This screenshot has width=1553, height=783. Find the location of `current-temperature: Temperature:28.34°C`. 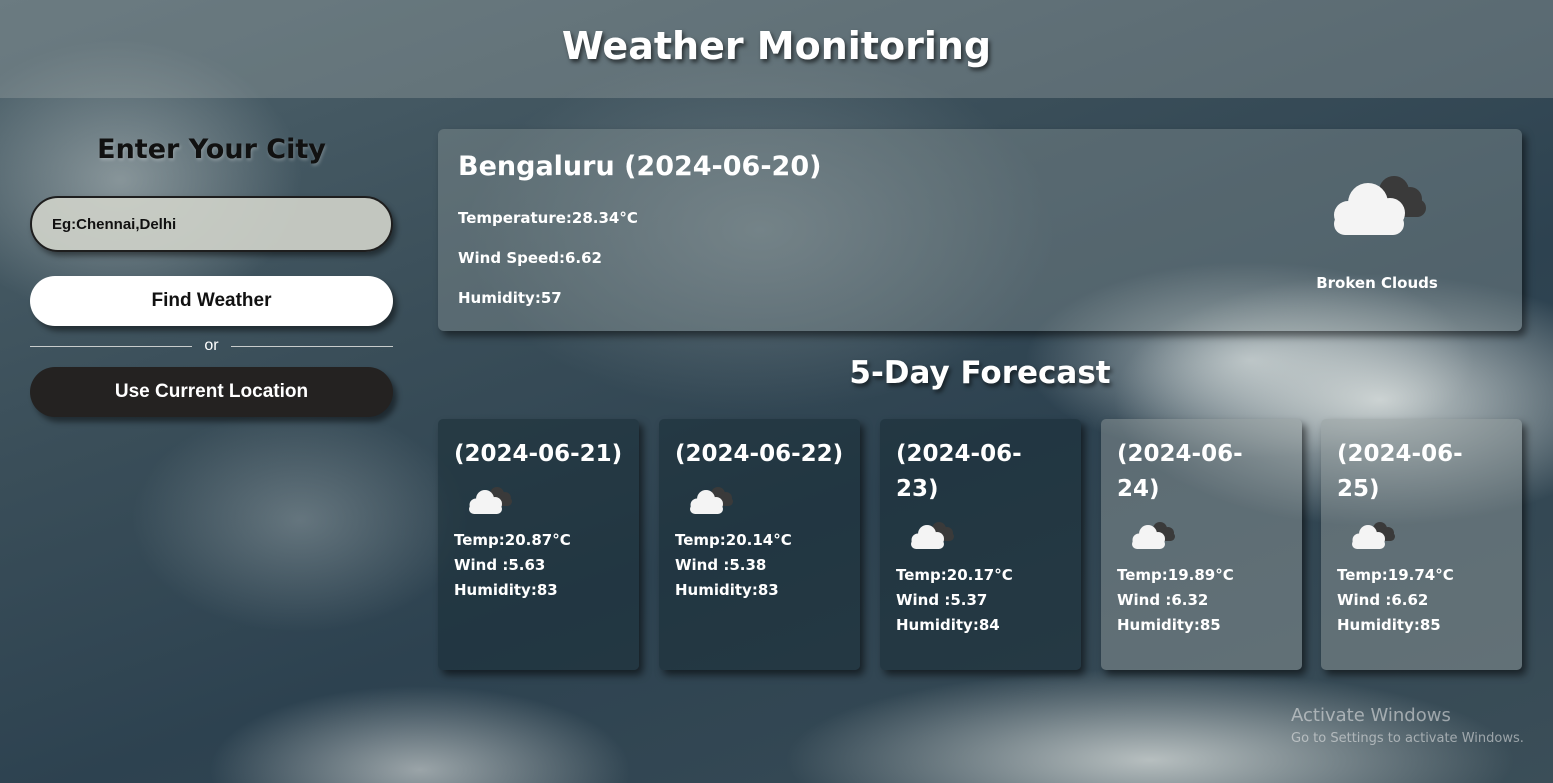

current-temperature: Temperature:28.34°C is located at coordinates (548, 218).